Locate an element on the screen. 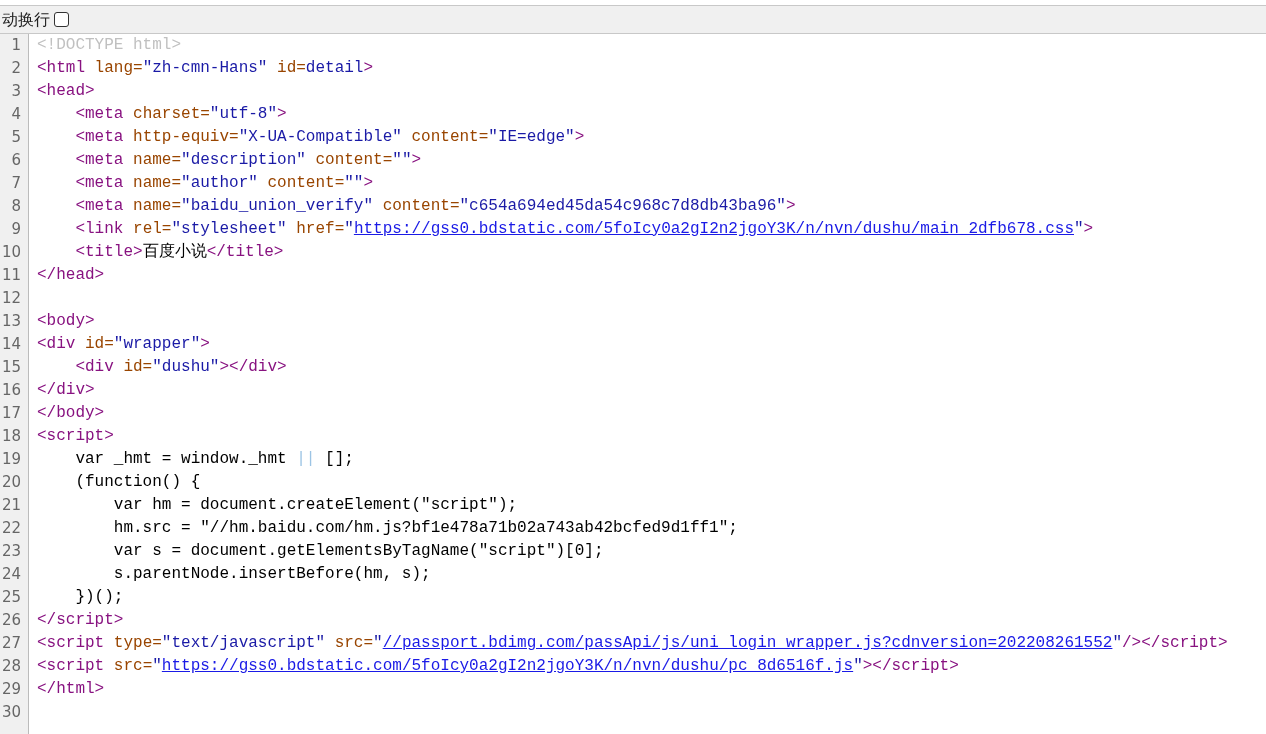 The image size is (1266, 734). line-number: 23 is located at coordinates (11, 551).